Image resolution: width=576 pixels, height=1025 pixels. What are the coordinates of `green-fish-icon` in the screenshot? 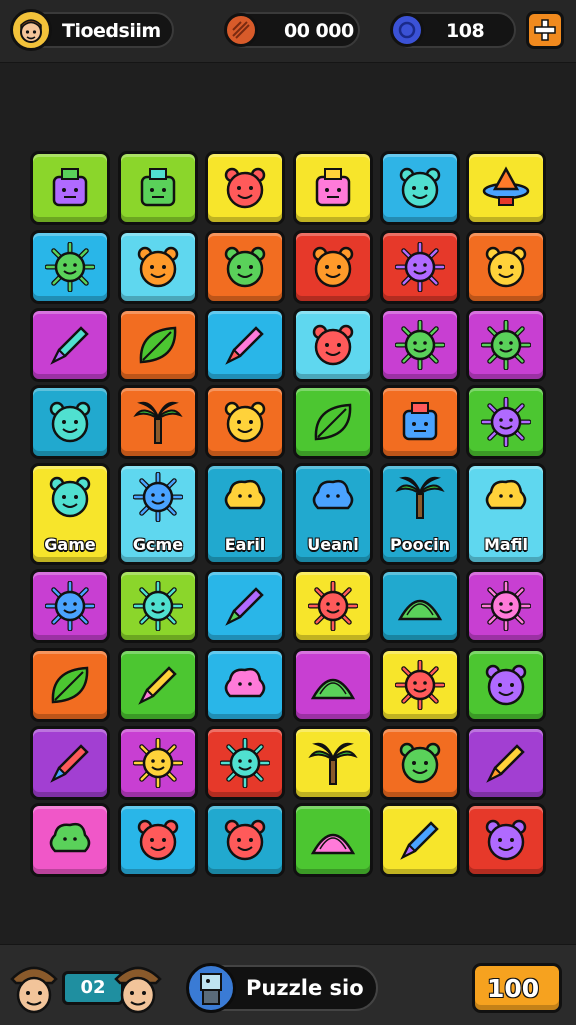 It's located at (245, 188).